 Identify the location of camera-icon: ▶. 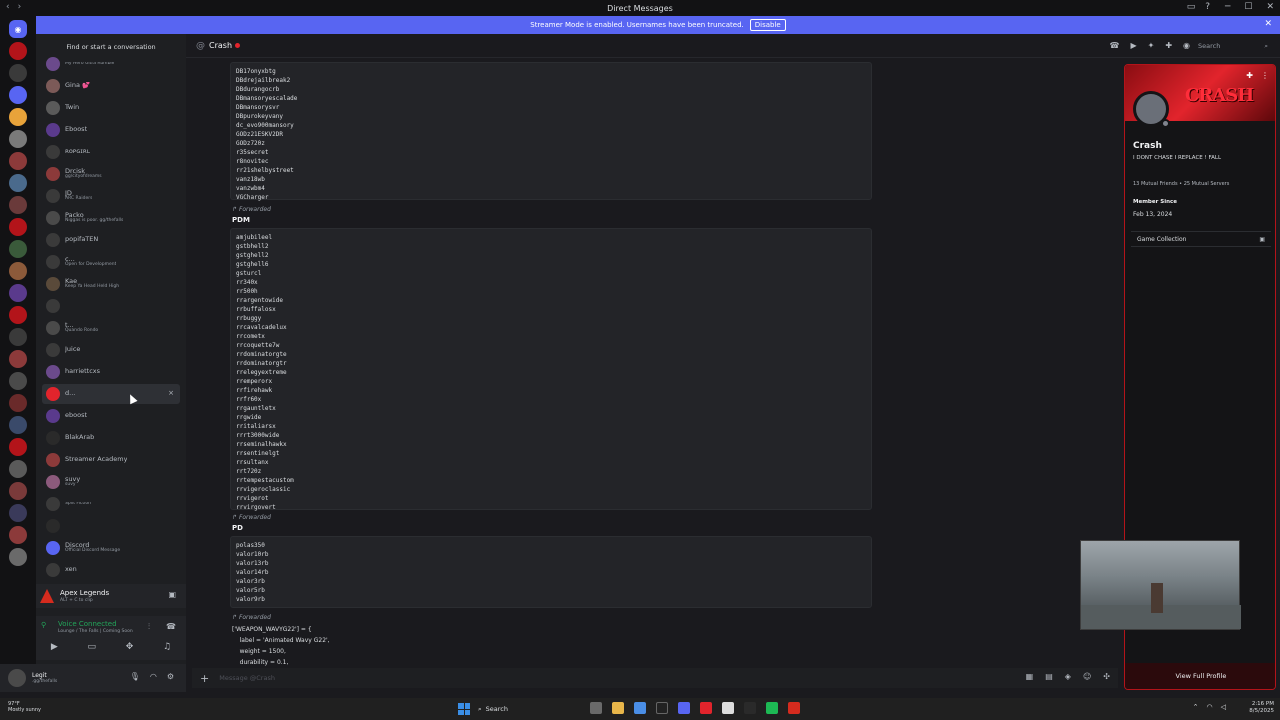
(54, 647).